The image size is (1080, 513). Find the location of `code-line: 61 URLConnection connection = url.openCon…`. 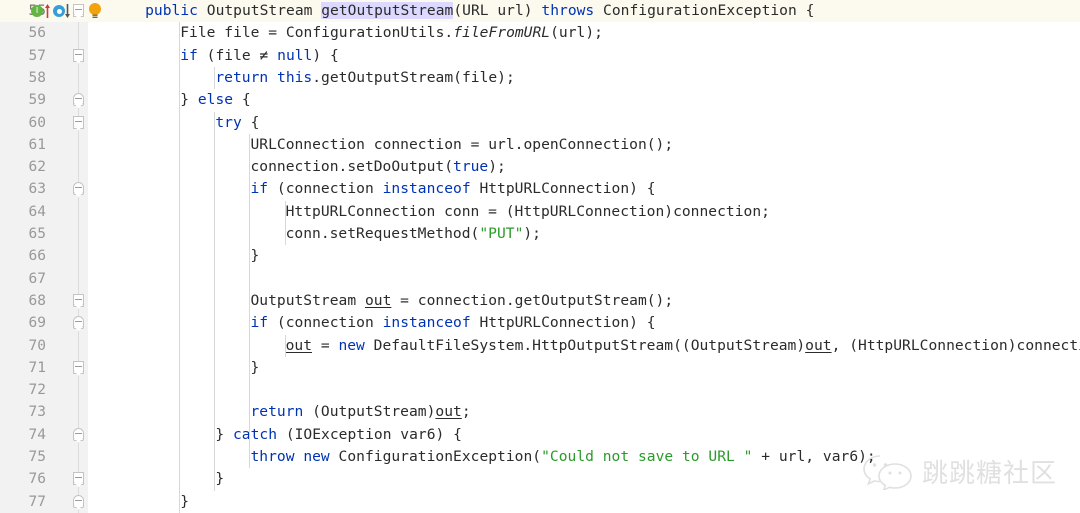

code-line: 61 URLConnection connection = url.openCon… is located at coordinates (540, 145).